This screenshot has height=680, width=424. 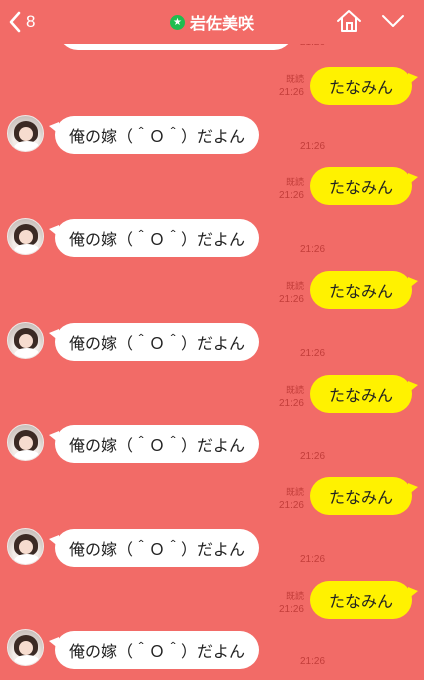 I want to click on chat-header: 8 ★ 岩佐美咲, so click(x=212, y=22).